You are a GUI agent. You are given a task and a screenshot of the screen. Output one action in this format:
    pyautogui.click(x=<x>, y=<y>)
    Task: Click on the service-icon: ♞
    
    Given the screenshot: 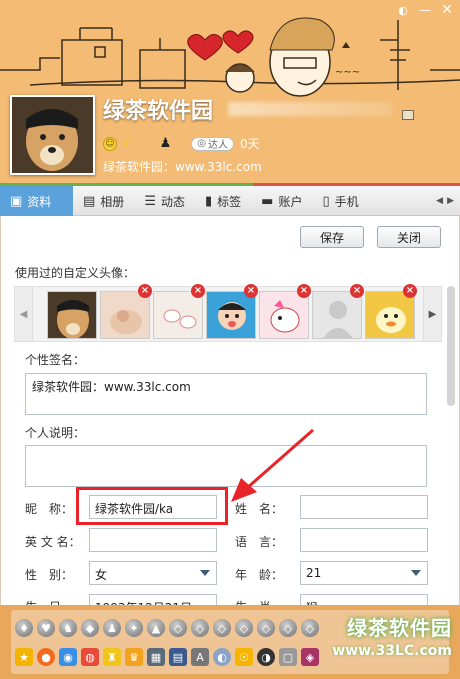 What is the action you would take?
    pyautogui.click(x=68, y=628)
    